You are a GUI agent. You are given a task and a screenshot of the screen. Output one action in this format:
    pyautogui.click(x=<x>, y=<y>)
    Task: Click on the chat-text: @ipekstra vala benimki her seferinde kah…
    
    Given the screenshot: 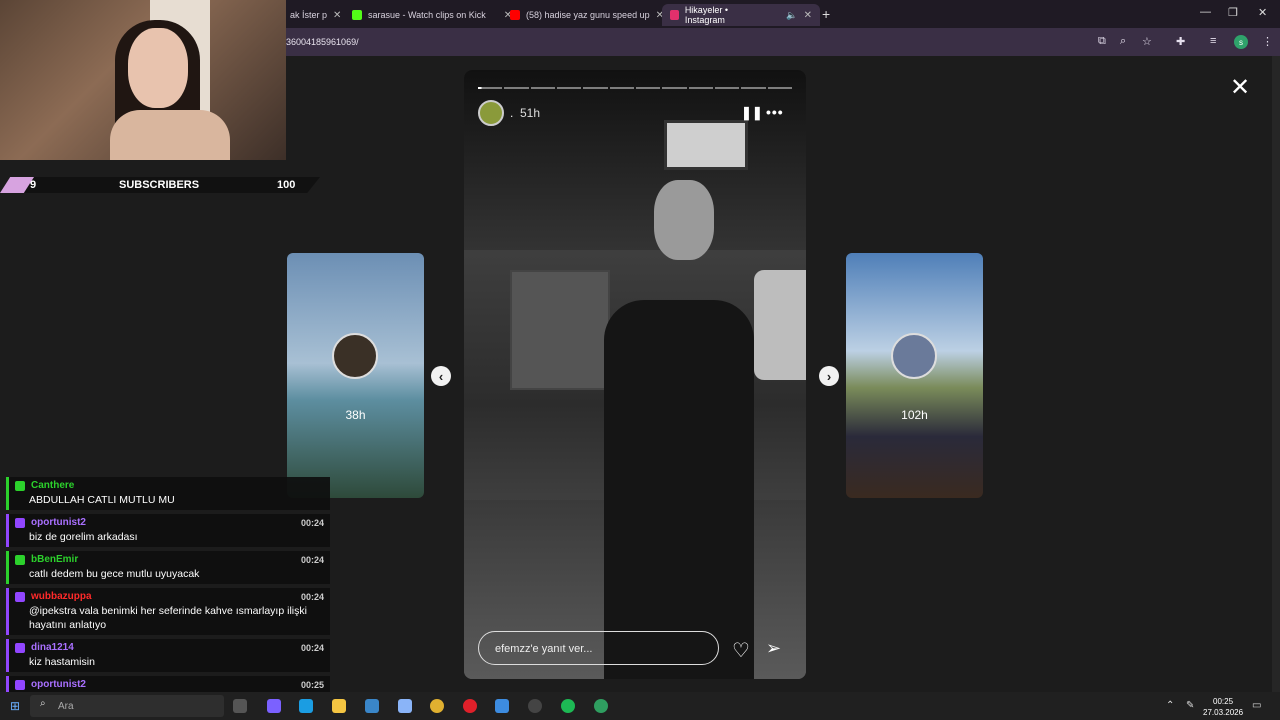 What is the action you would take?
    pyautogui.click(x=168, y=618)
    